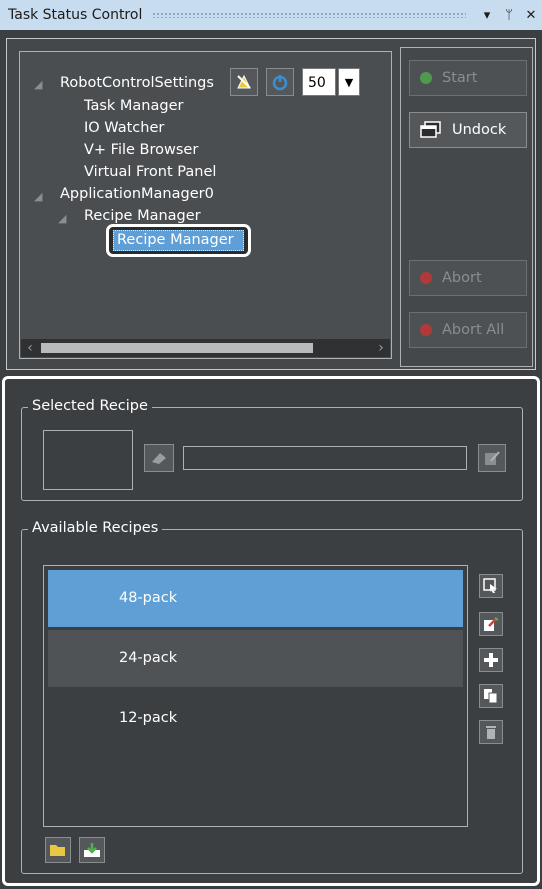 The height and width of the screenshot is (889, 542). I want to click on scroll-left-icon: ‹, so click(30, 348).